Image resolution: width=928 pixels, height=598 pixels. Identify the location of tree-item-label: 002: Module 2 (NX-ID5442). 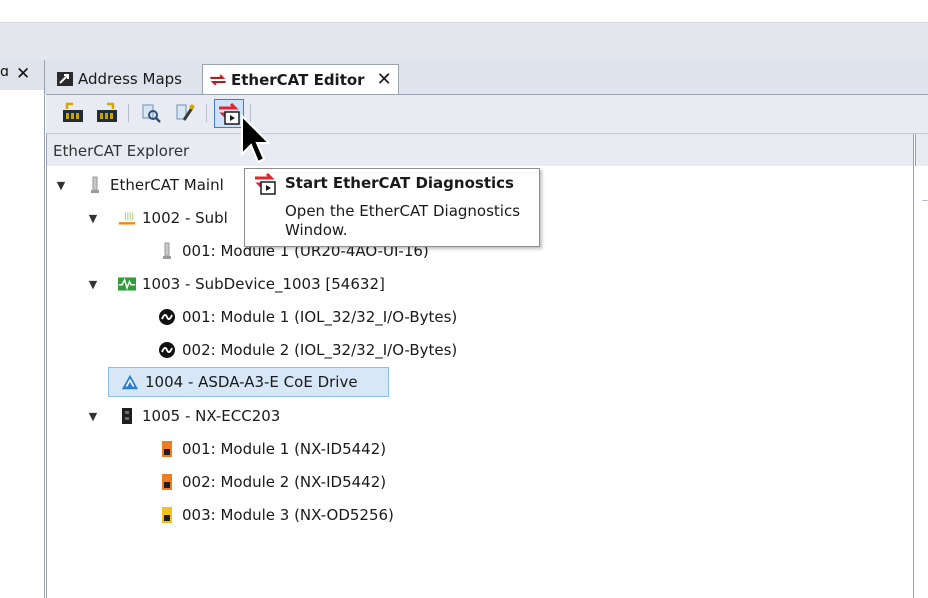
(284, 482).